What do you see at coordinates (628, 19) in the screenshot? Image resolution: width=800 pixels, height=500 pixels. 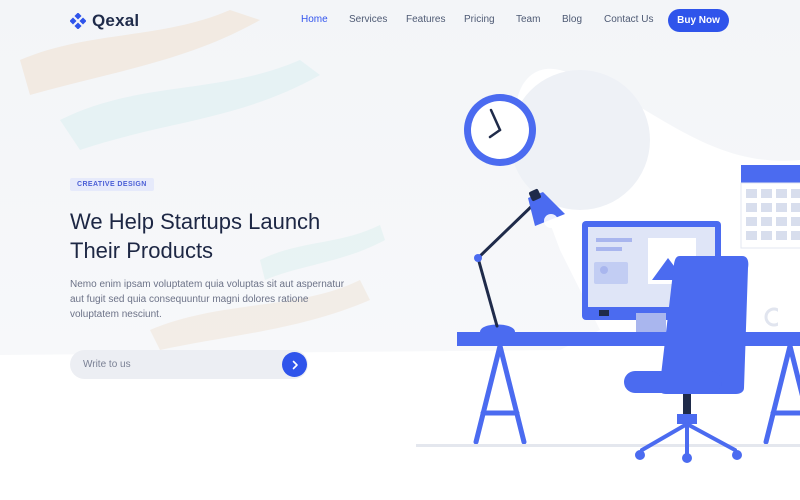 I see `nav-item-contact: Contact Us` at bounding box center [628, 19].